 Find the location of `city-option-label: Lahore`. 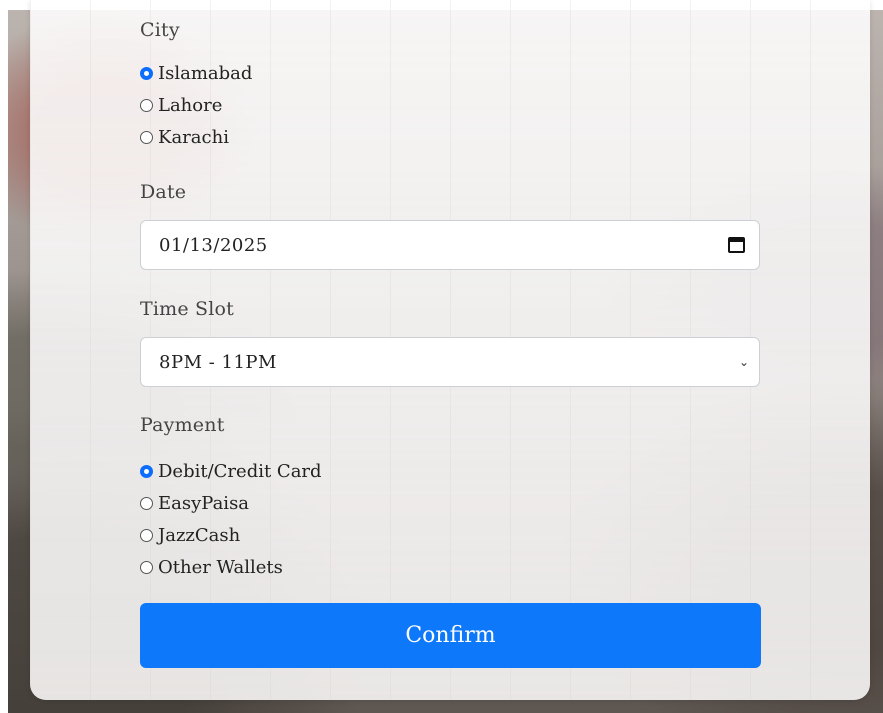

city-option-label: Lahore is located at coordinates (190, 105).